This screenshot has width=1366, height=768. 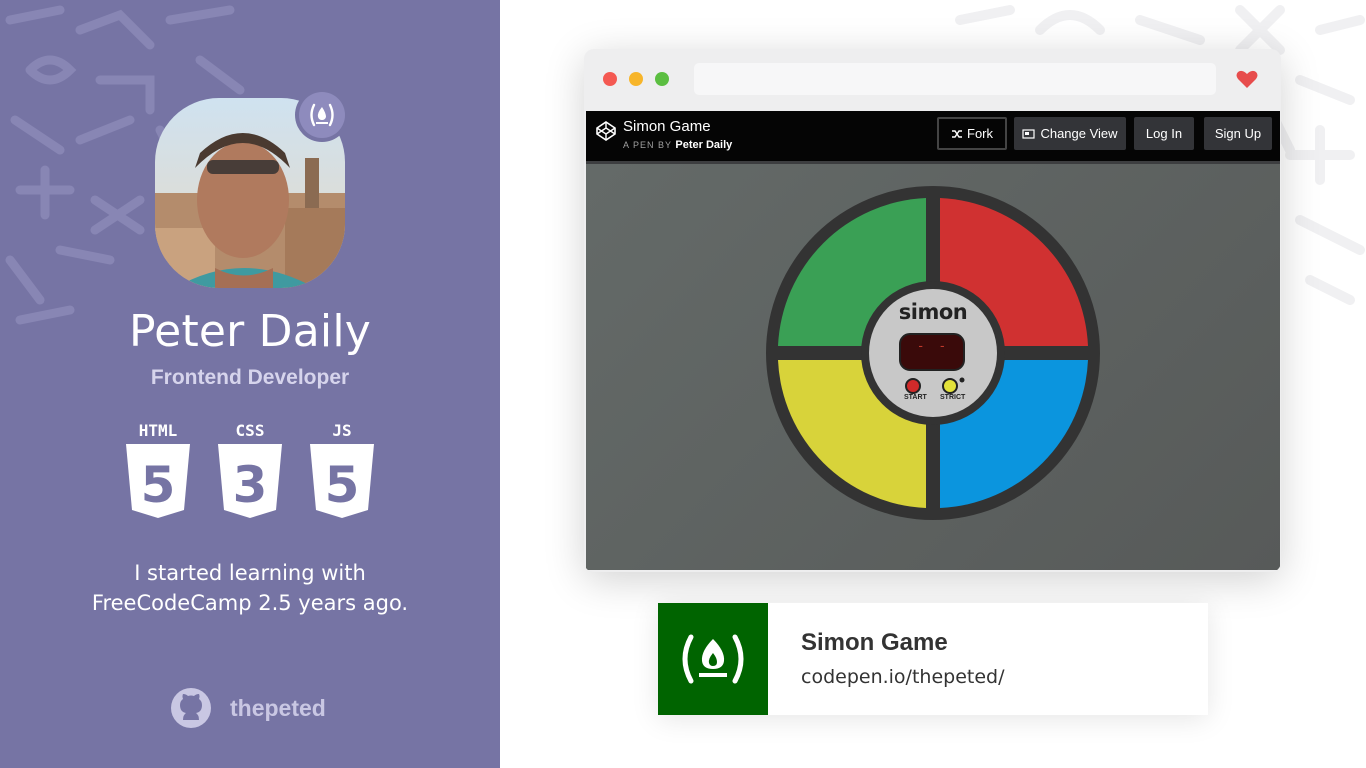 I want to click on css-badge-label: CSS, so click(x=250, y=430).